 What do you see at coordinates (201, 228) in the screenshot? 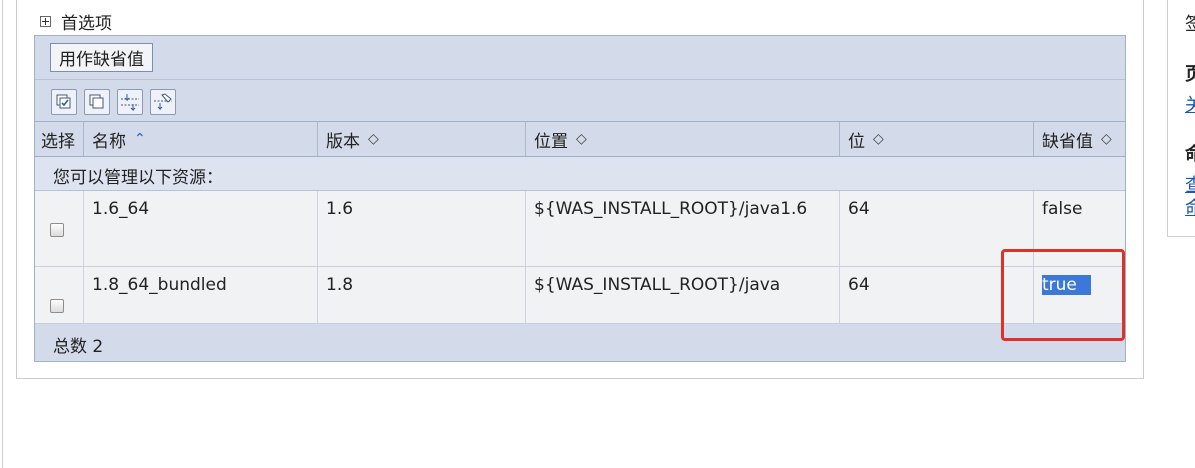
I see `name-cell: 1.6_64` at bounding box center [201, 228].